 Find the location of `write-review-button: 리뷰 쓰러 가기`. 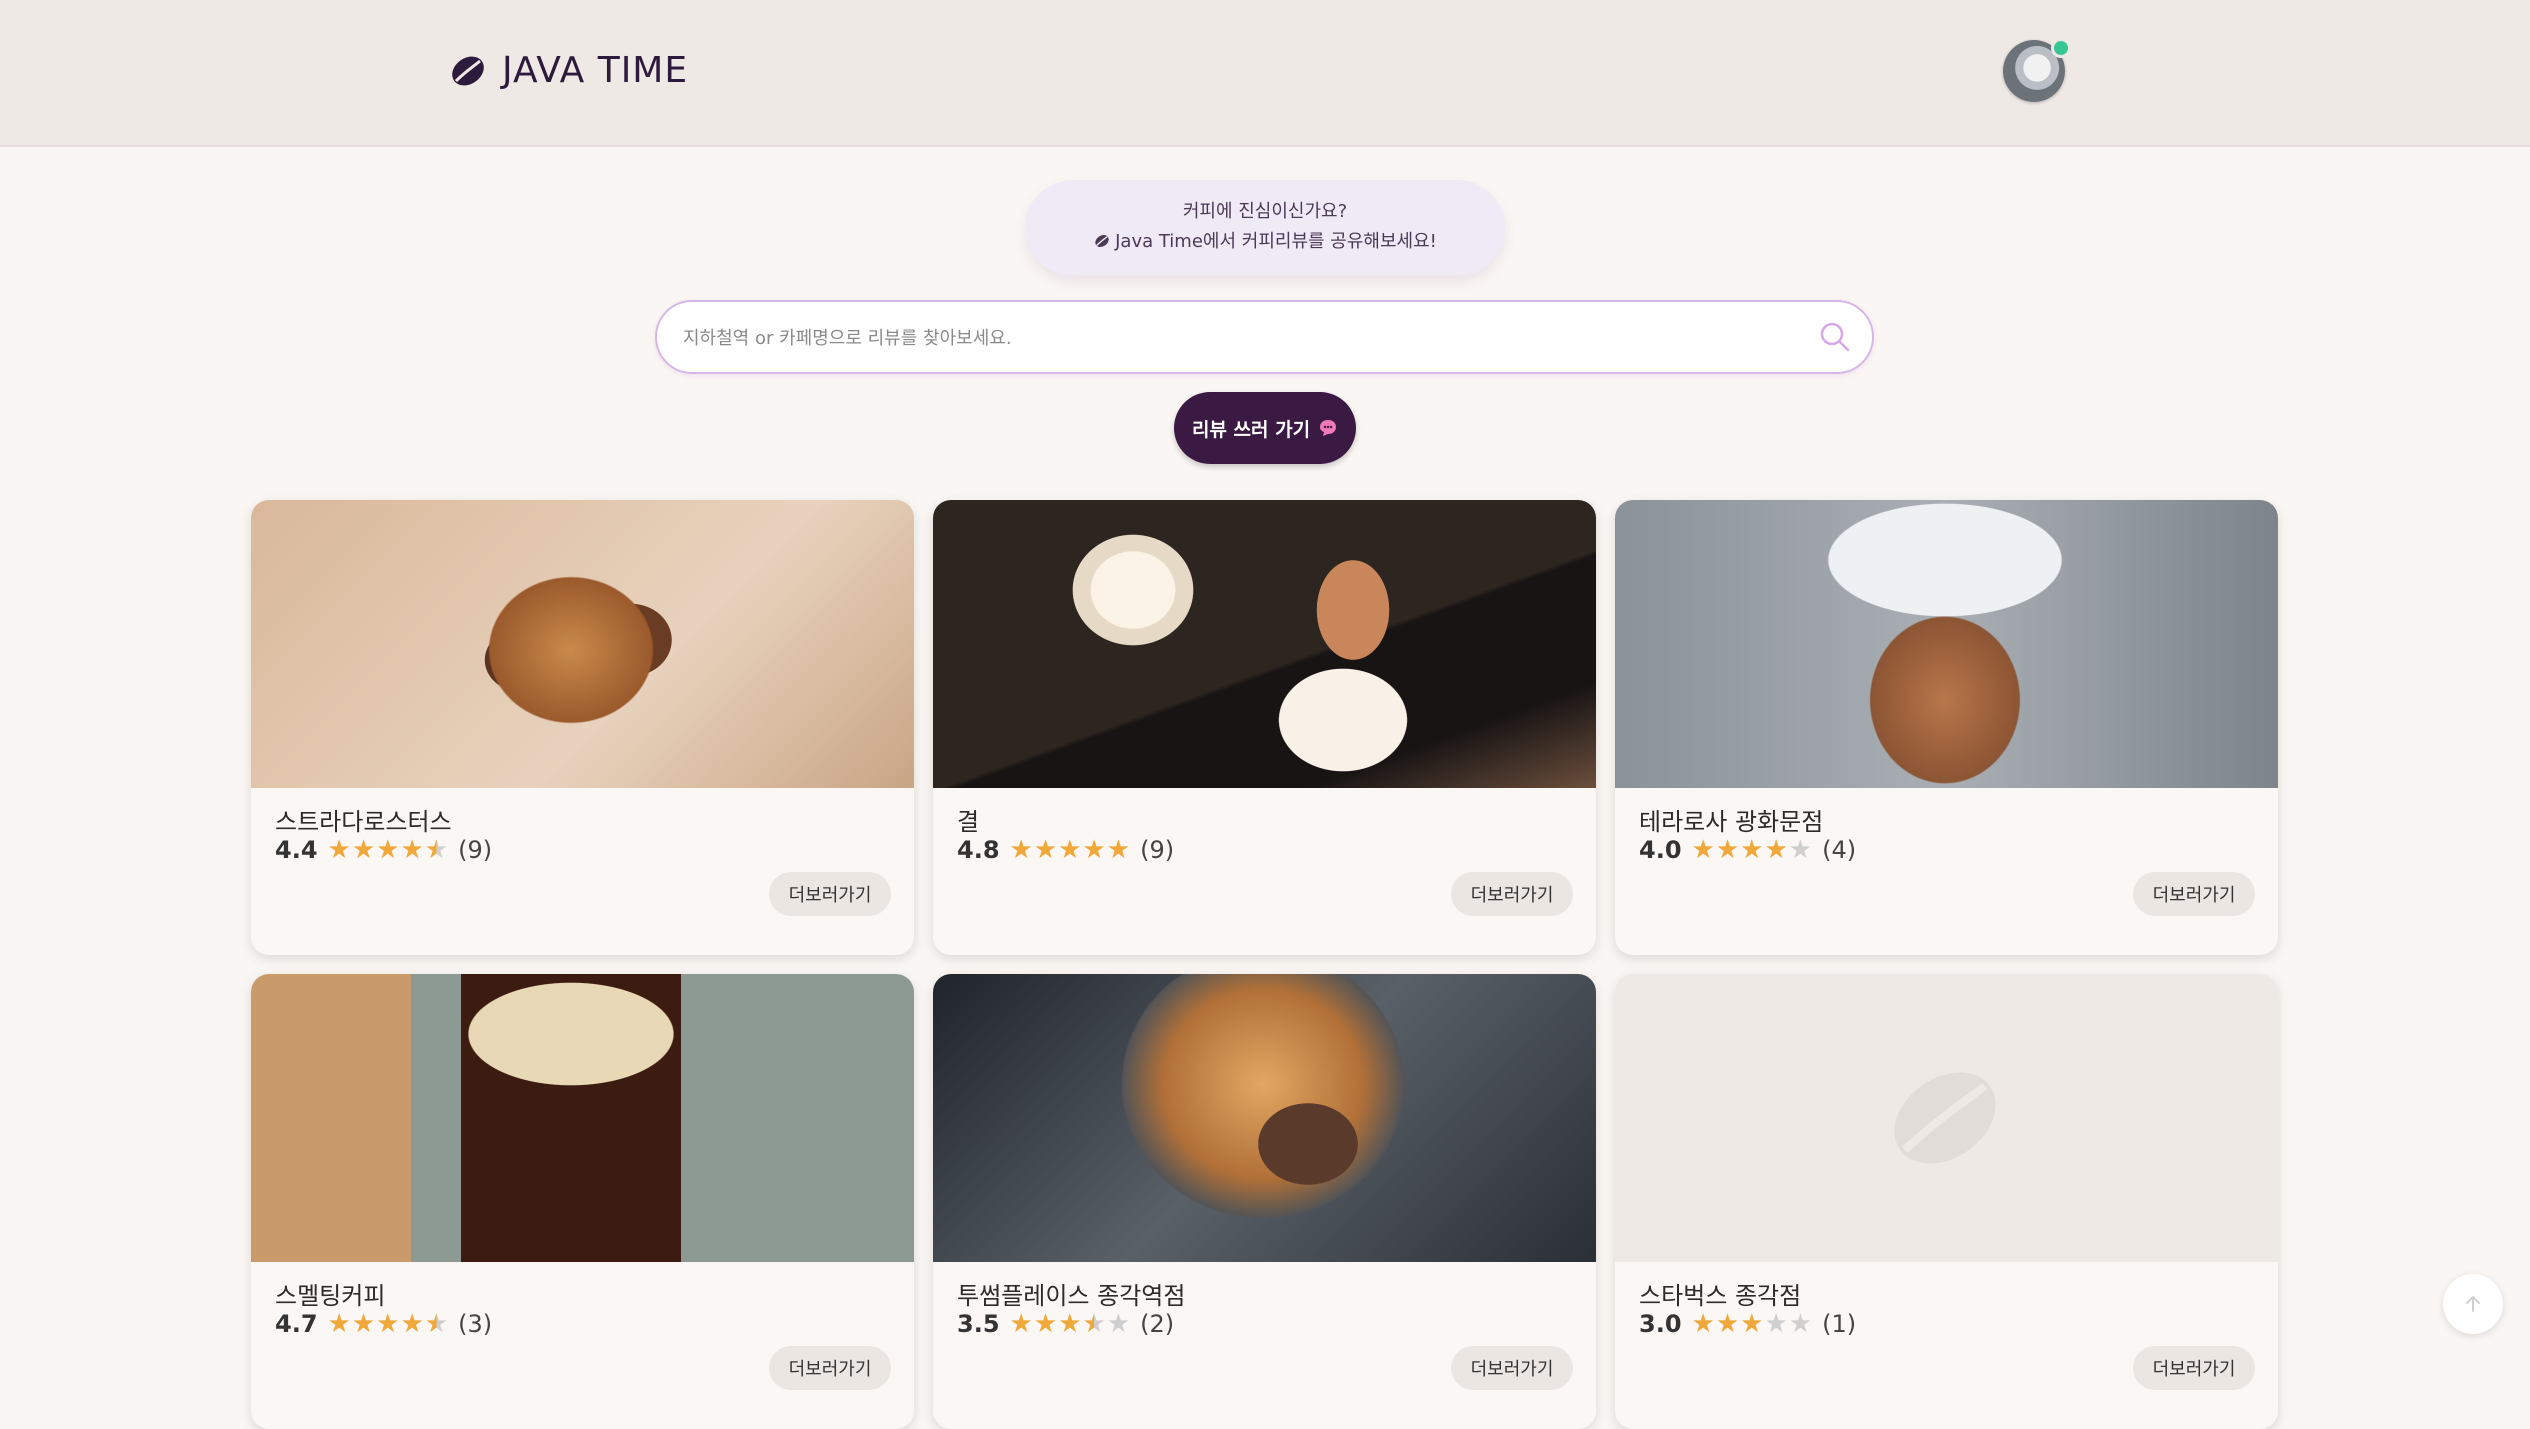

write-review-button: 리뷰 쓰러 가기 is located at coordinates (1265, 428).